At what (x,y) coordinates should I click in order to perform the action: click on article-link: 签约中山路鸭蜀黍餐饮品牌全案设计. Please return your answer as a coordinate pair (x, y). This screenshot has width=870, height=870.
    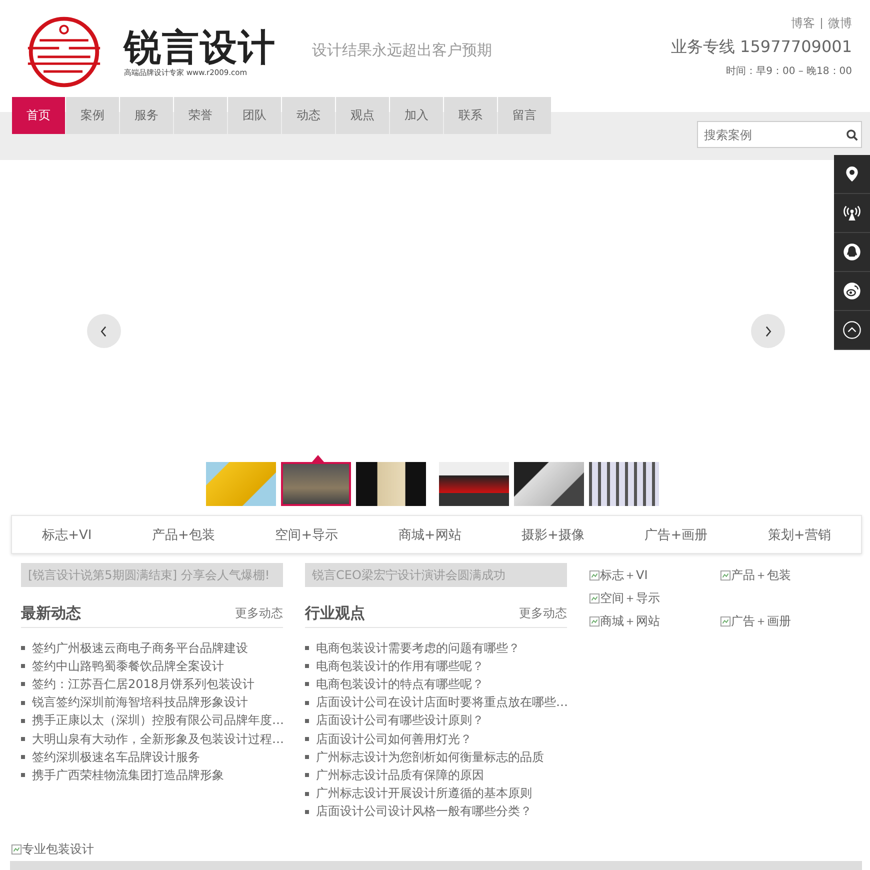
    Looking at the image, I should click on (128, 666).